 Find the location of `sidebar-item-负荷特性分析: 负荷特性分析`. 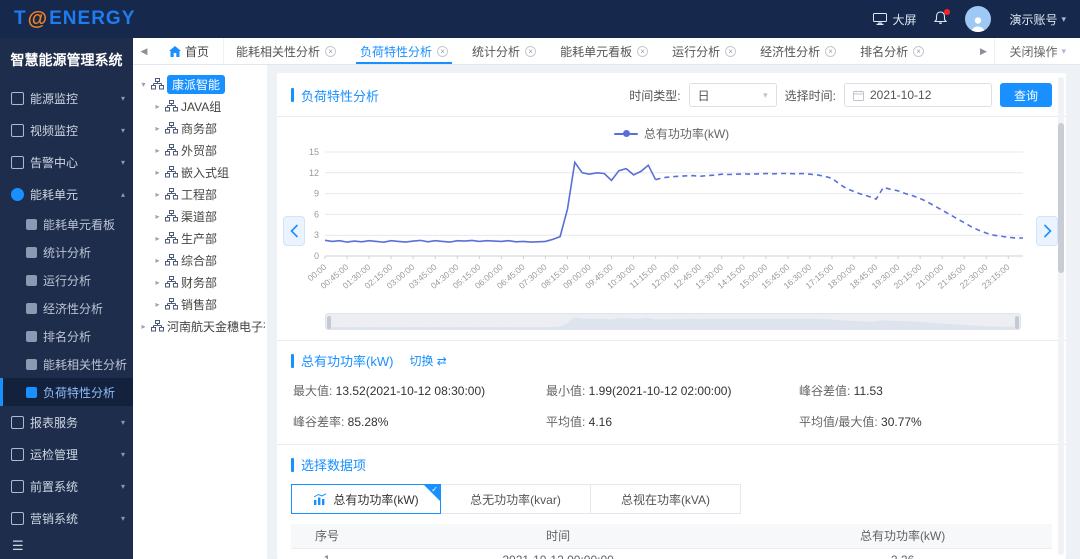

sidebar-item-负荷特性分析: 负荷特性分析 is located at coordinates (66, 392).